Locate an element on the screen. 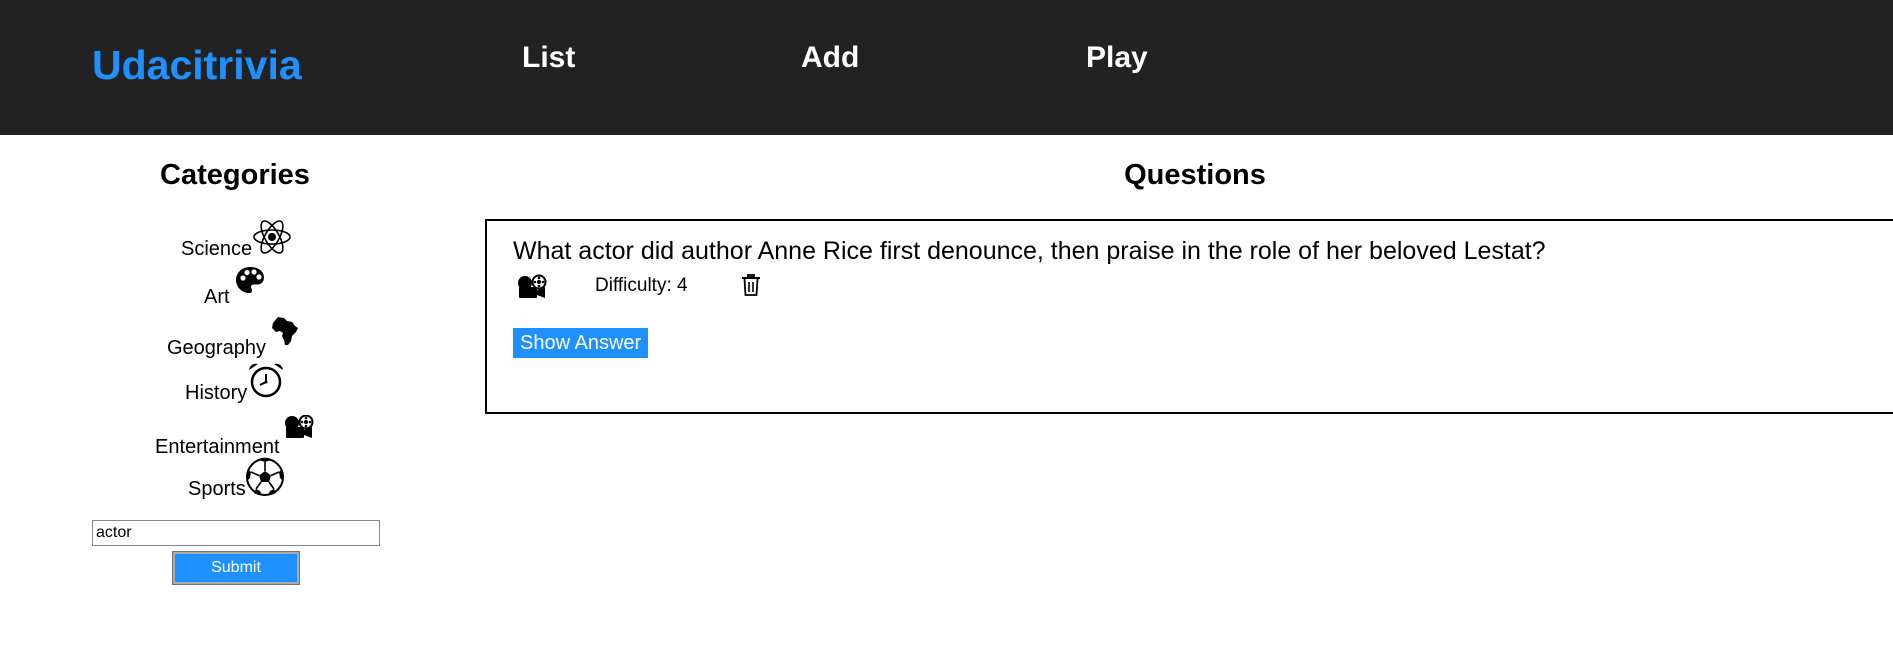  category-history: History is located at coordinates (235, 383).